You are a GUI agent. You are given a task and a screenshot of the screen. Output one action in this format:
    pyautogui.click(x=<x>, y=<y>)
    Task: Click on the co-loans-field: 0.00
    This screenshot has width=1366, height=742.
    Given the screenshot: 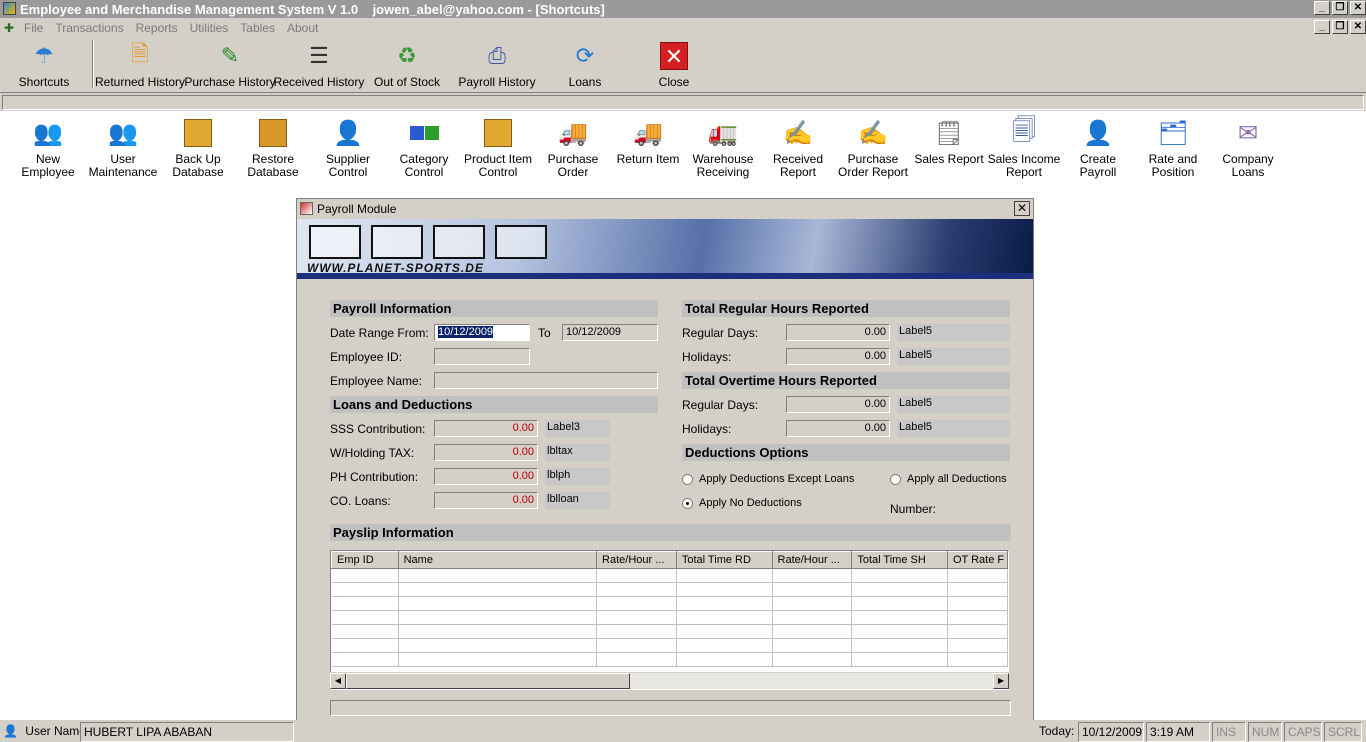 What is the action you would take?
    pyautogui.click(x=486, y=500)
    